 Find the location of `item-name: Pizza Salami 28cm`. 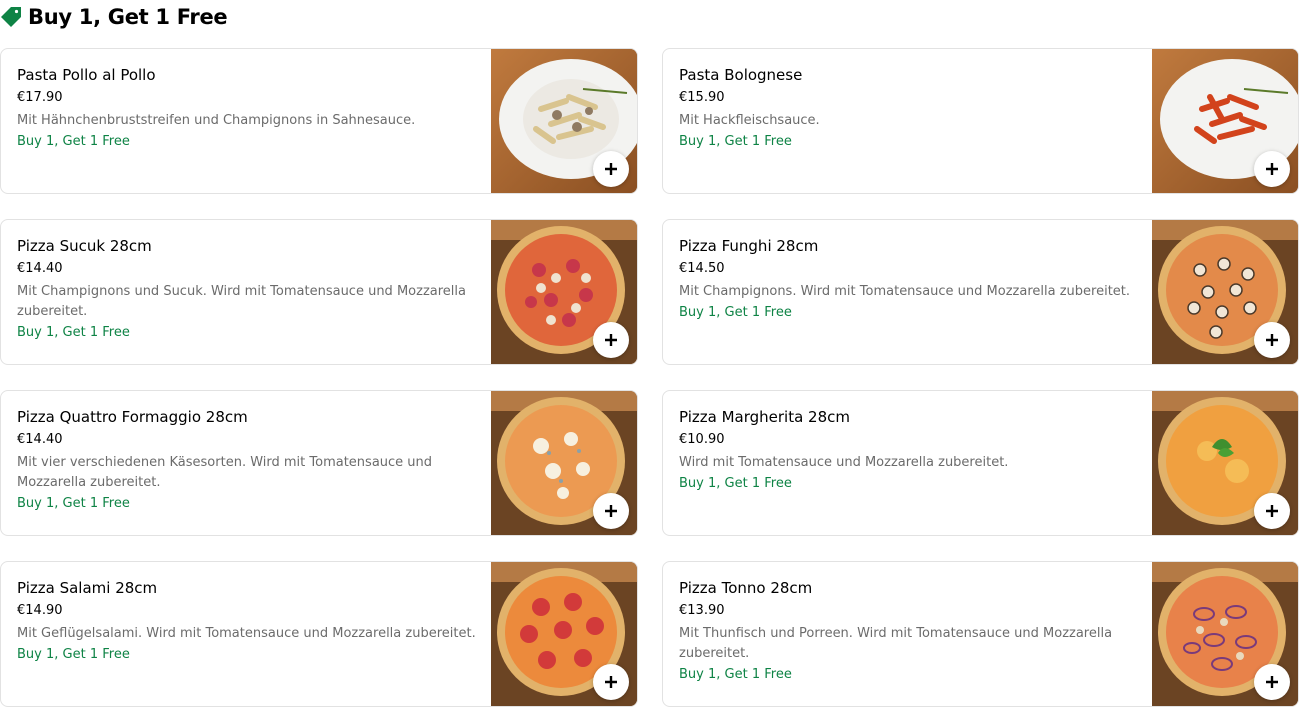

item-name: Pizza Salami 28cm is located at coordinates (87, 588).